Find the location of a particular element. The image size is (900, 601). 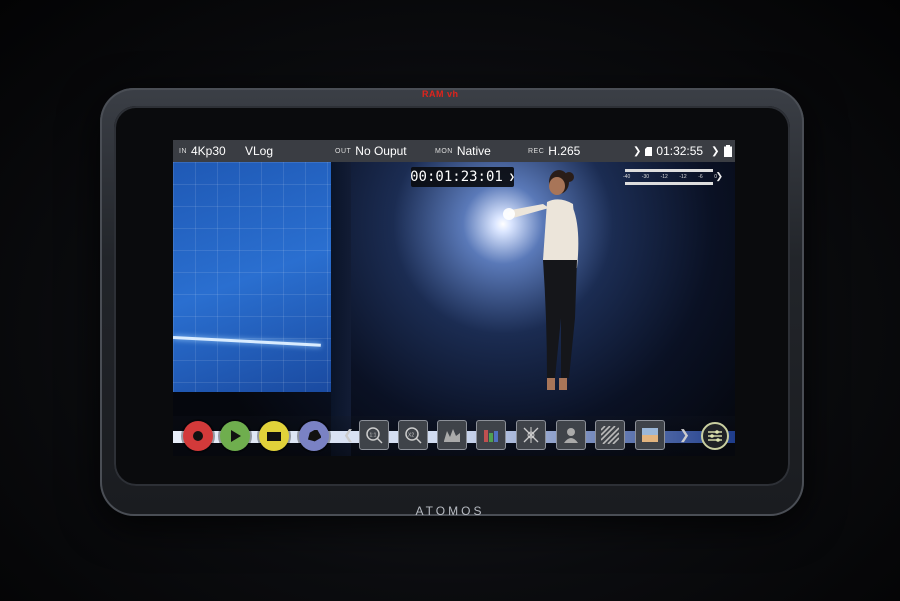

tag-icon is located at coordinates (314, 436).